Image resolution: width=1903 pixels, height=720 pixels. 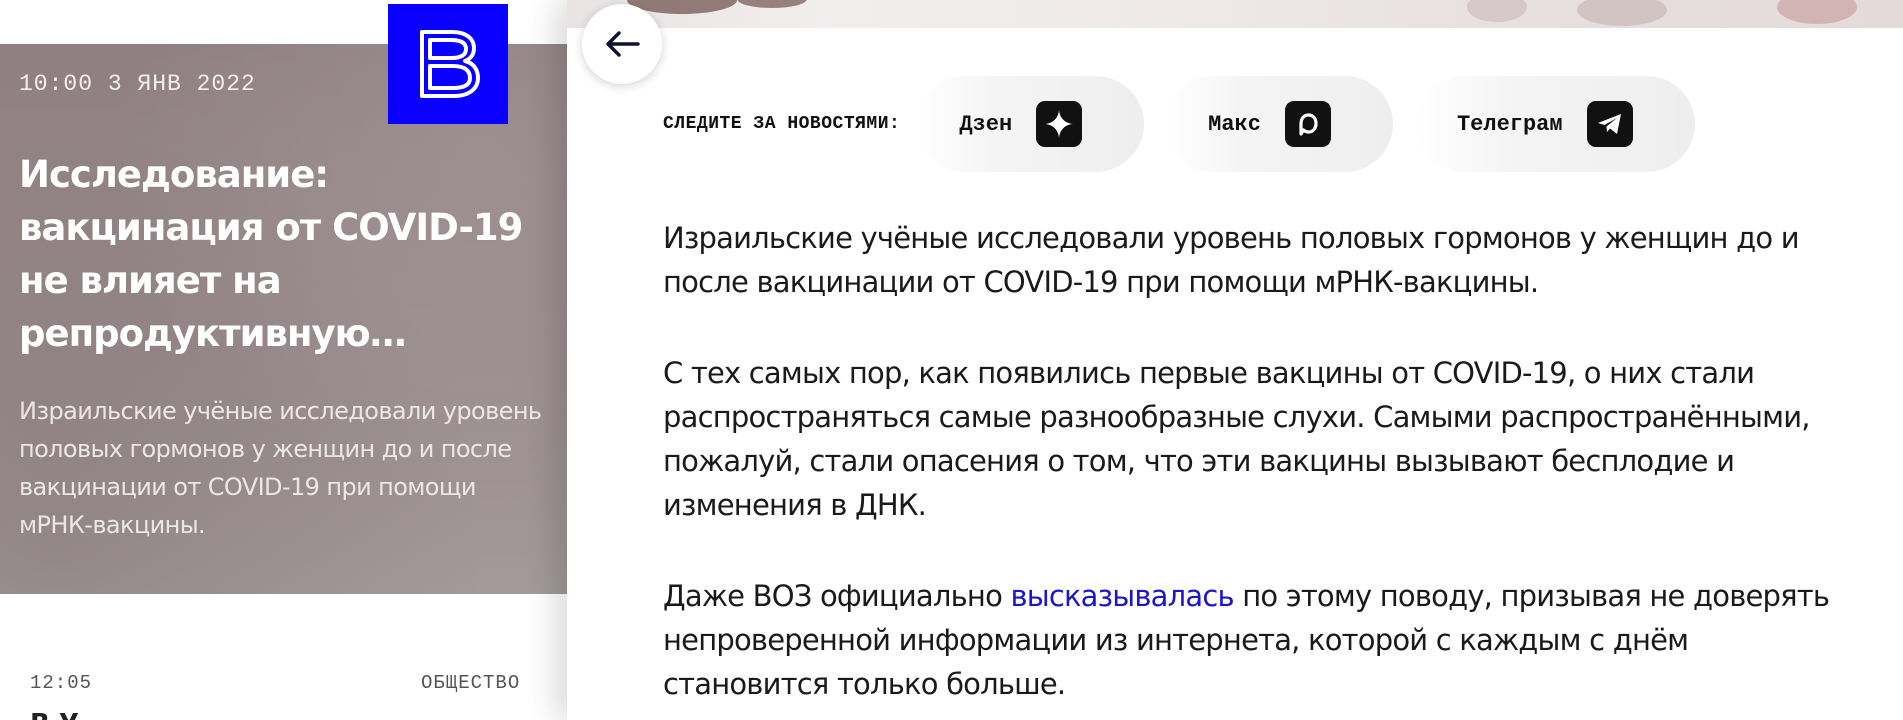 I want to click on follow-dzen-label: Дзен, so click(x=986, y=124).